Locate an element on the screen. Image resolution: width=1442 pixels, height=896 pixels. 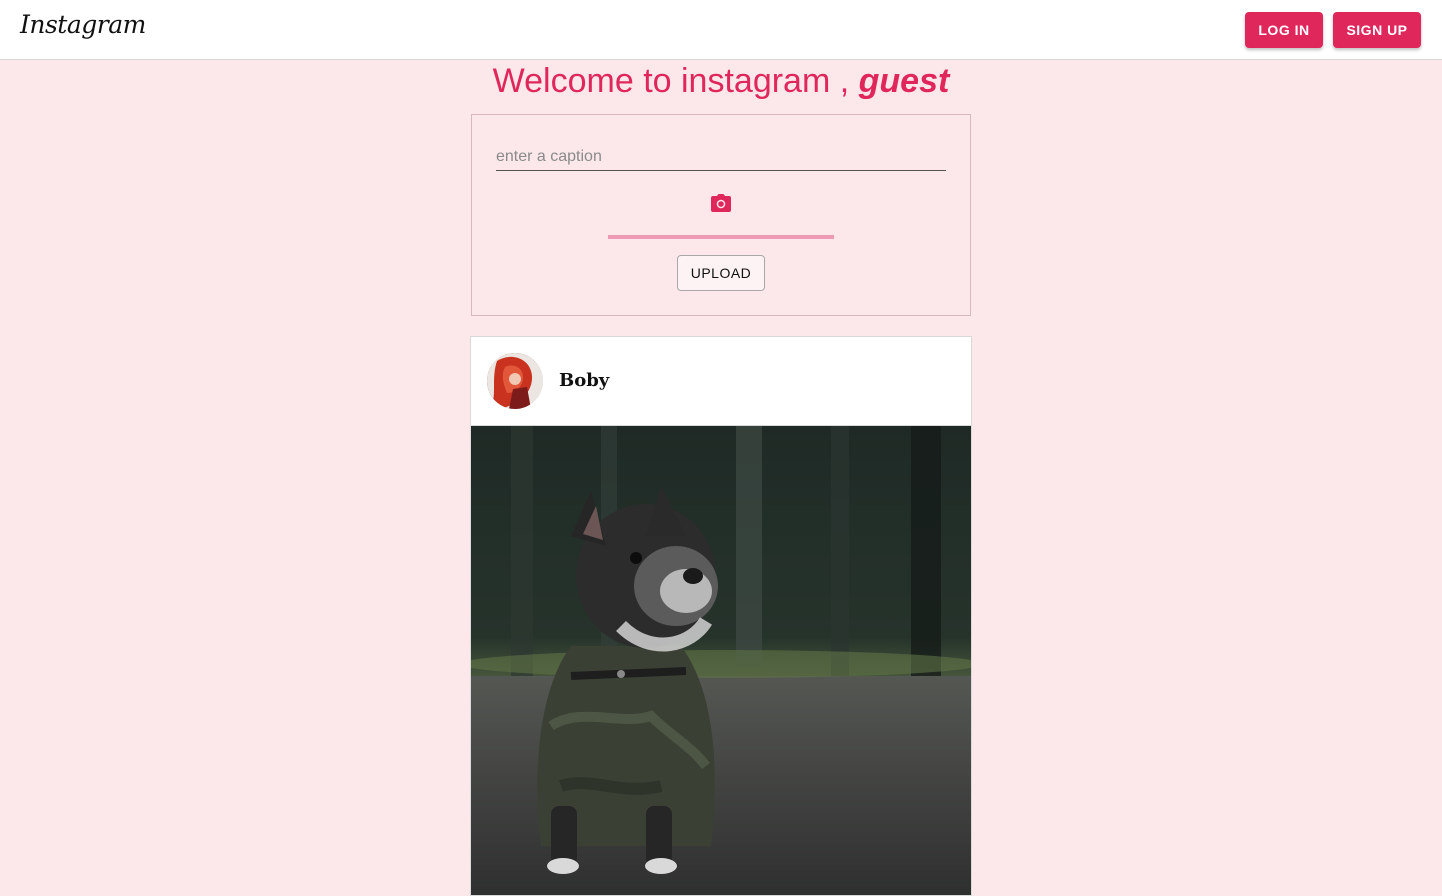
upload-progress-bar is located at coordinates (721, 237).